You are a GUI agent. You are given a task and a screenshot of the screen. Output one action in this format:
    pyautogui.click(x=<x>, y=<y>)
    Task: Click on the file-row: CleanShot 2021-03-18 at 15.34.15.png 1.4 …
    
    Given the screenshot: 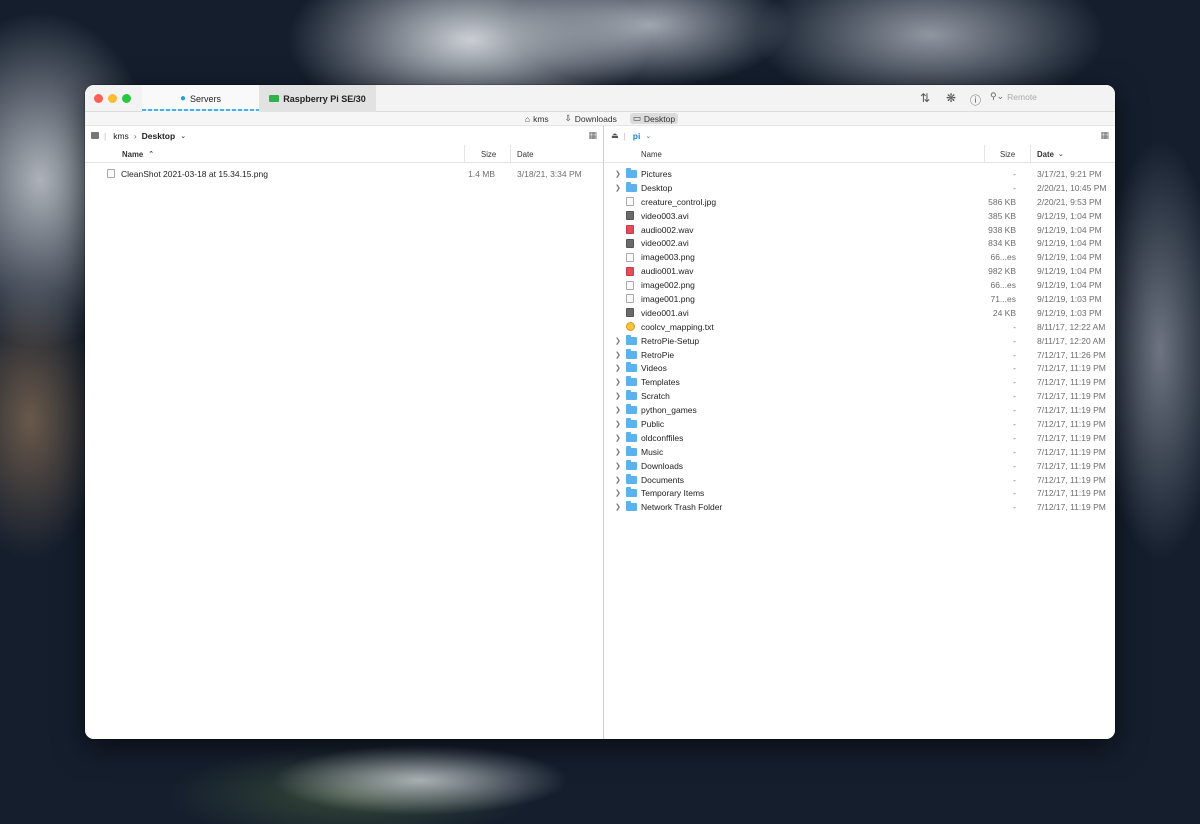 What is the action you would take?
    pyautogui.click(x=344, y=174)
    